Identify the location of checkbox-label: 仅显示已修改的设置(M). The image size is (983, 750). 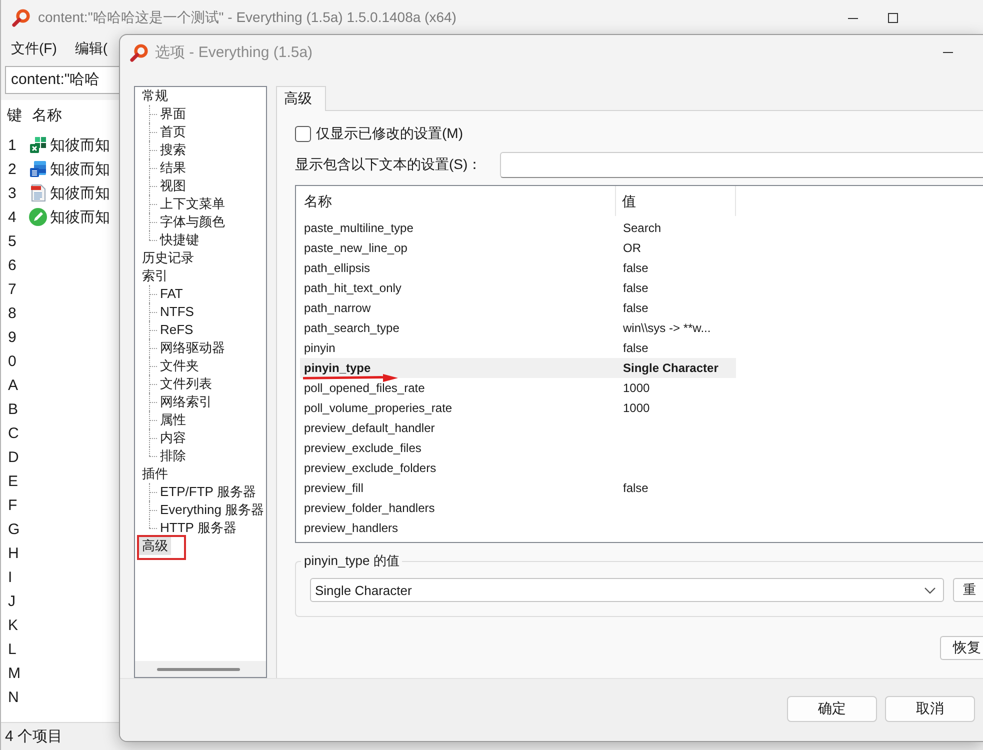
(389, 134).